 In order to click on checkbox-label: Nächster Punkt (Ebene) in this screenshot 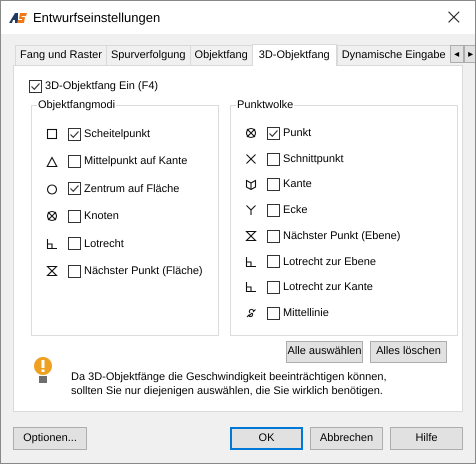, I will do `click(341, 236)`.